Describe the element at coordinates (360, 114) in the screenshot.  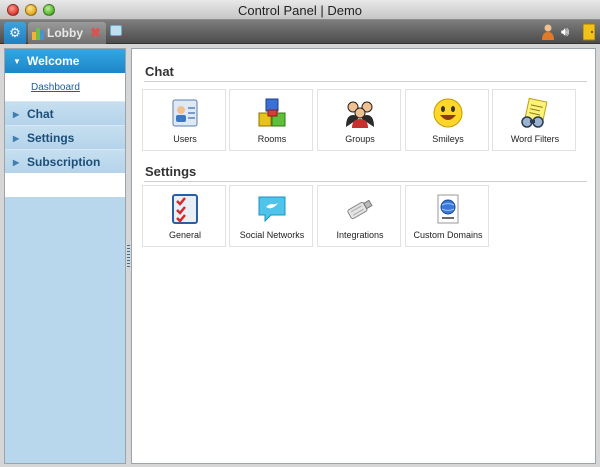
I see `groups-icon` at that location.